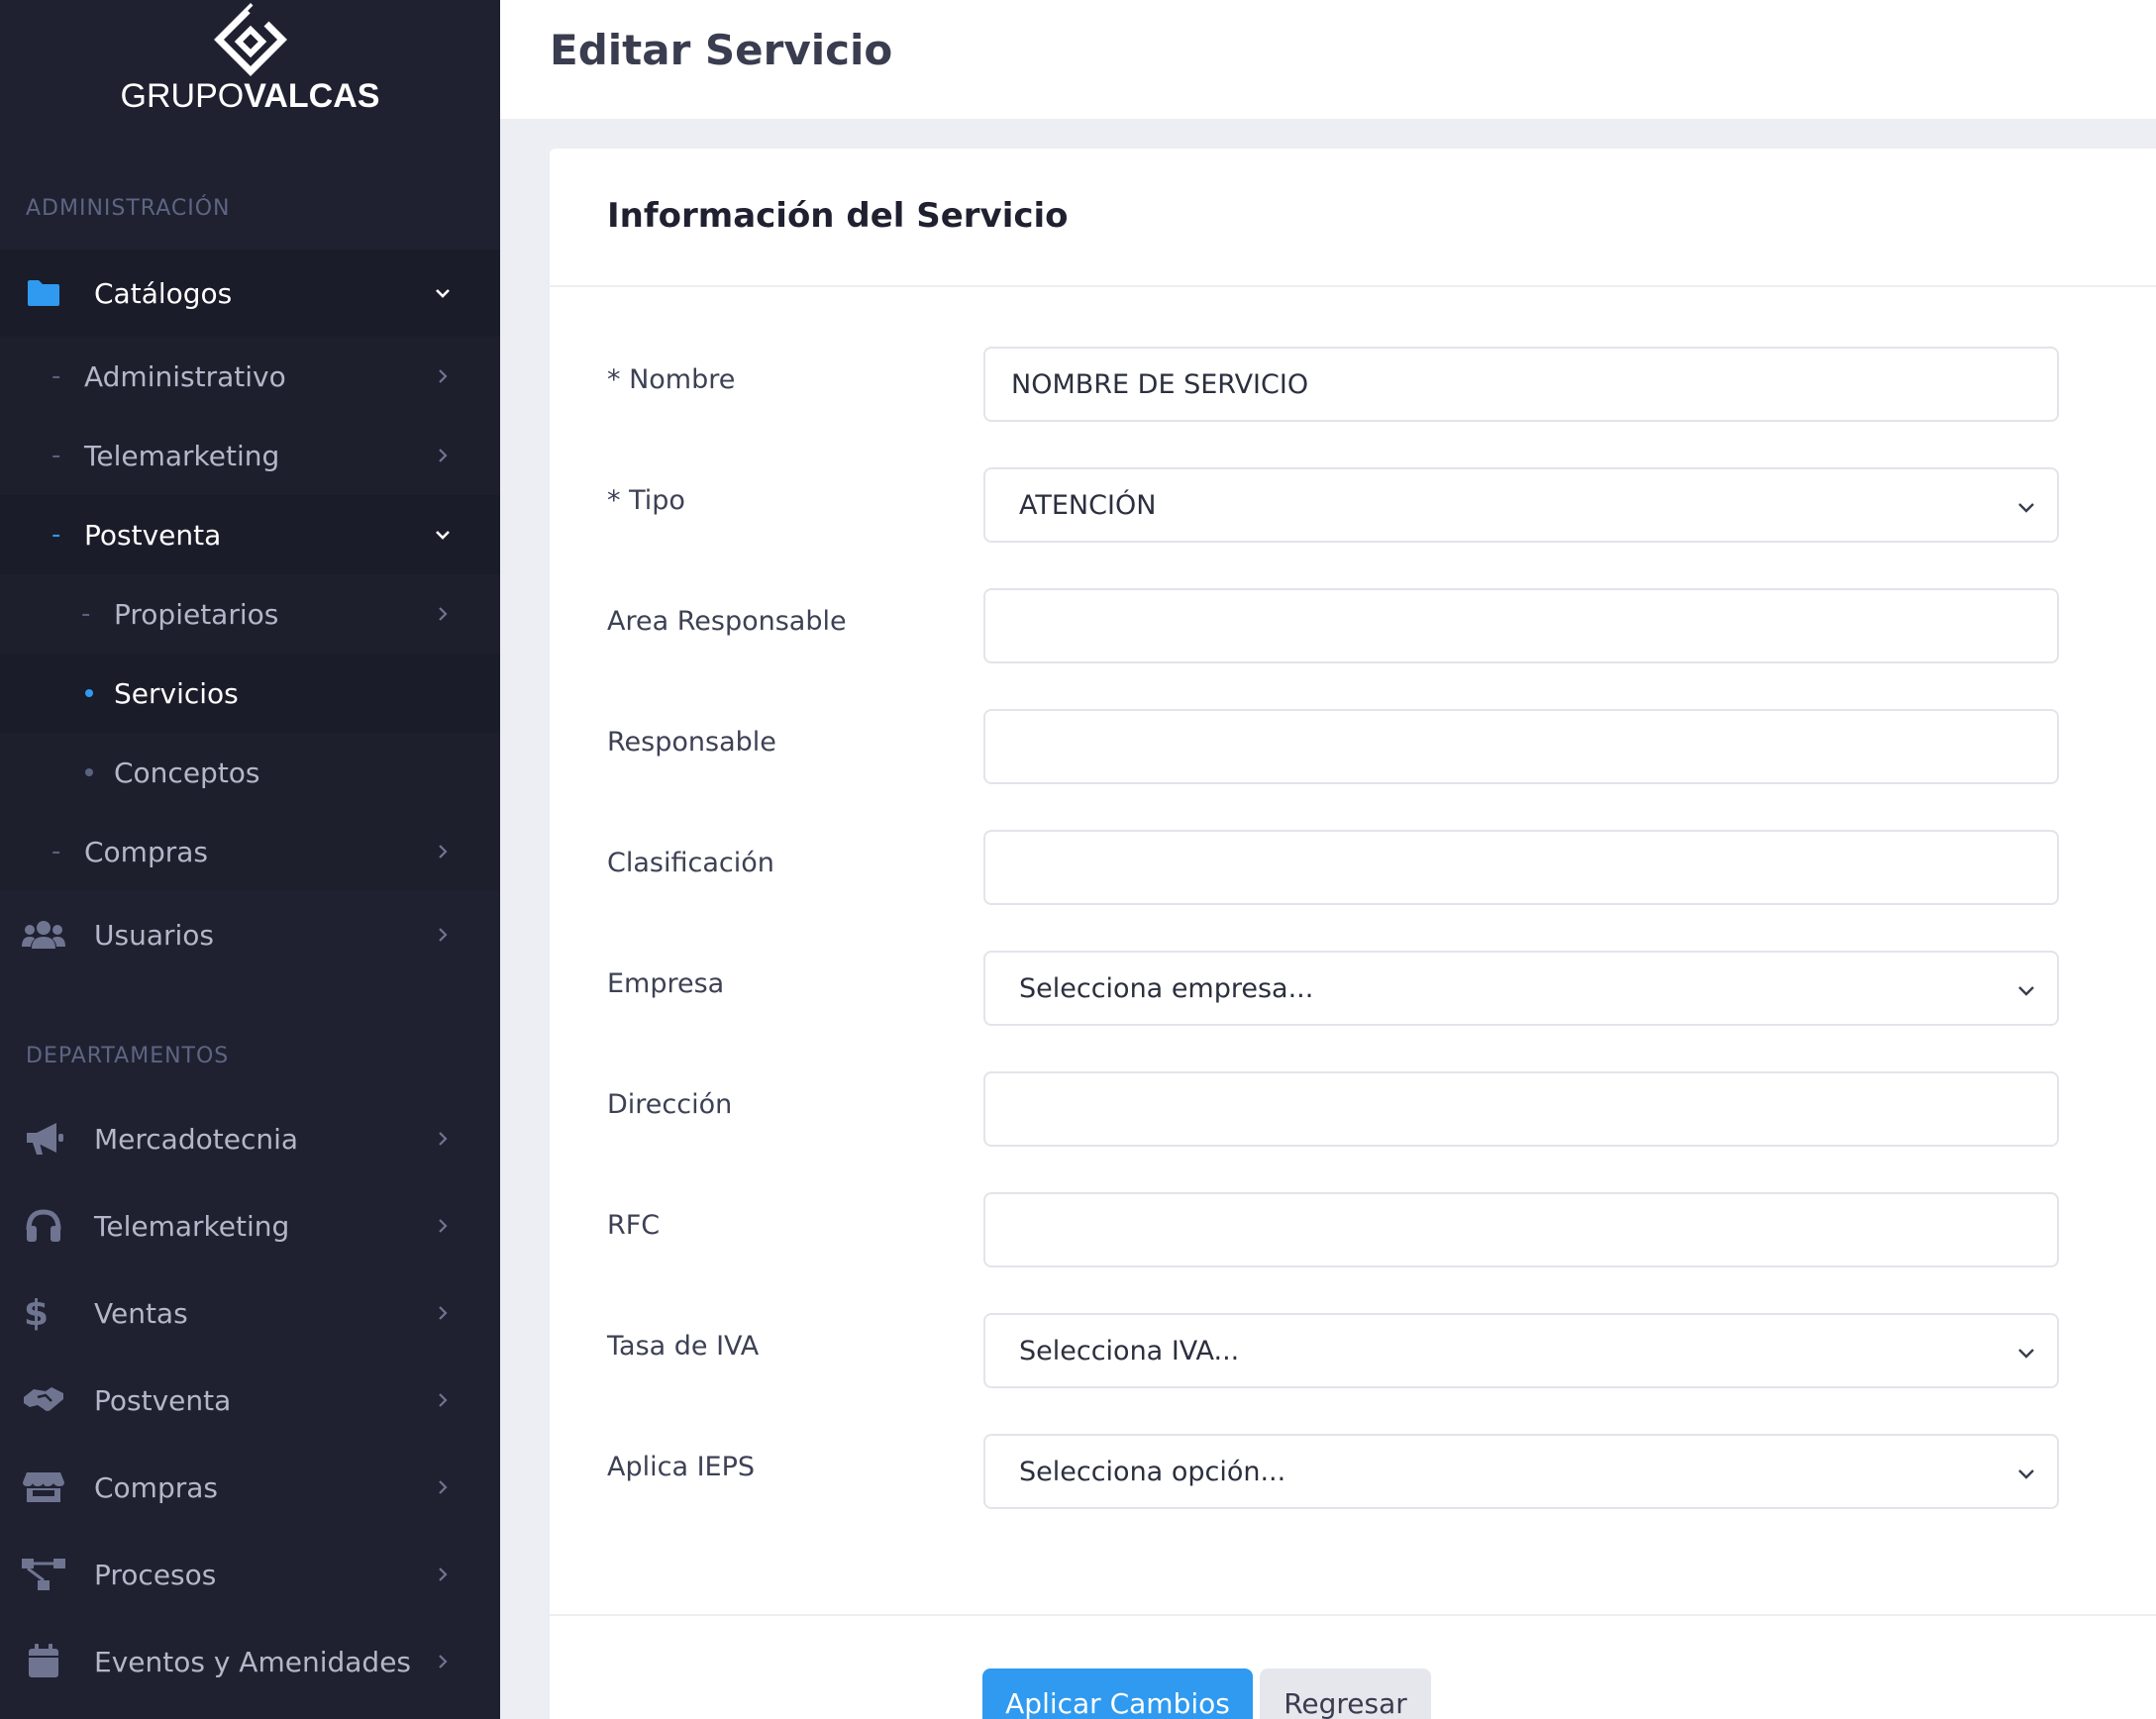 The width and height of the screenshot is (2156, 1719). I want to click on sidebar-item-label: Procesos, so click(155, 1574).